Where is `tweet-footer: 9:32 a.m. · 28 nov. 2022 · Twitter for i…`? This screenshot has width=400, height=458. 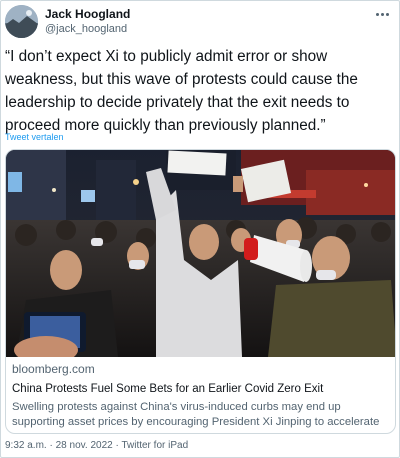
tweet-footer: 9:32 a.m. · 28 nov. 2022 · Twitter for i… is located at coordinates (96, 445).